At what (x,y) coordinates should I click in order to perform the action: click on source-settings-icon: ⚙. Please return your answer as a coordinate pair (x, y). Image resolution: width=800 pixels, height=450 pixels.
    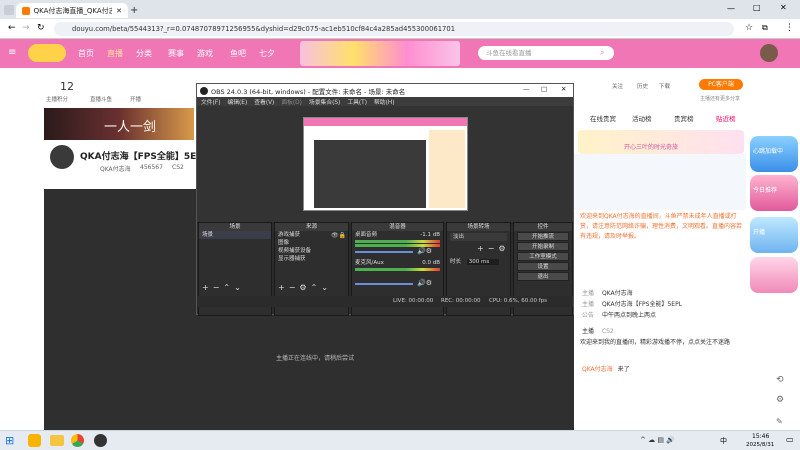
    Looking at the image, I should click on (304, 287).